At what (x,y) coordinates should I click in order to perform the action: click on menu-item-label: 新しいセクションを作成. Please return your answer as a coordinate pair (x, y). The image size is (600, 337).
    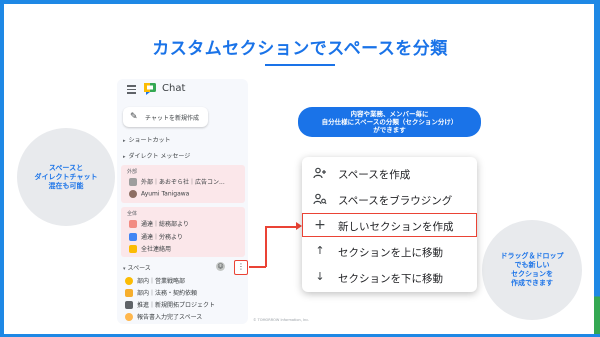
    Looking at the image, I should click on (396, 227).